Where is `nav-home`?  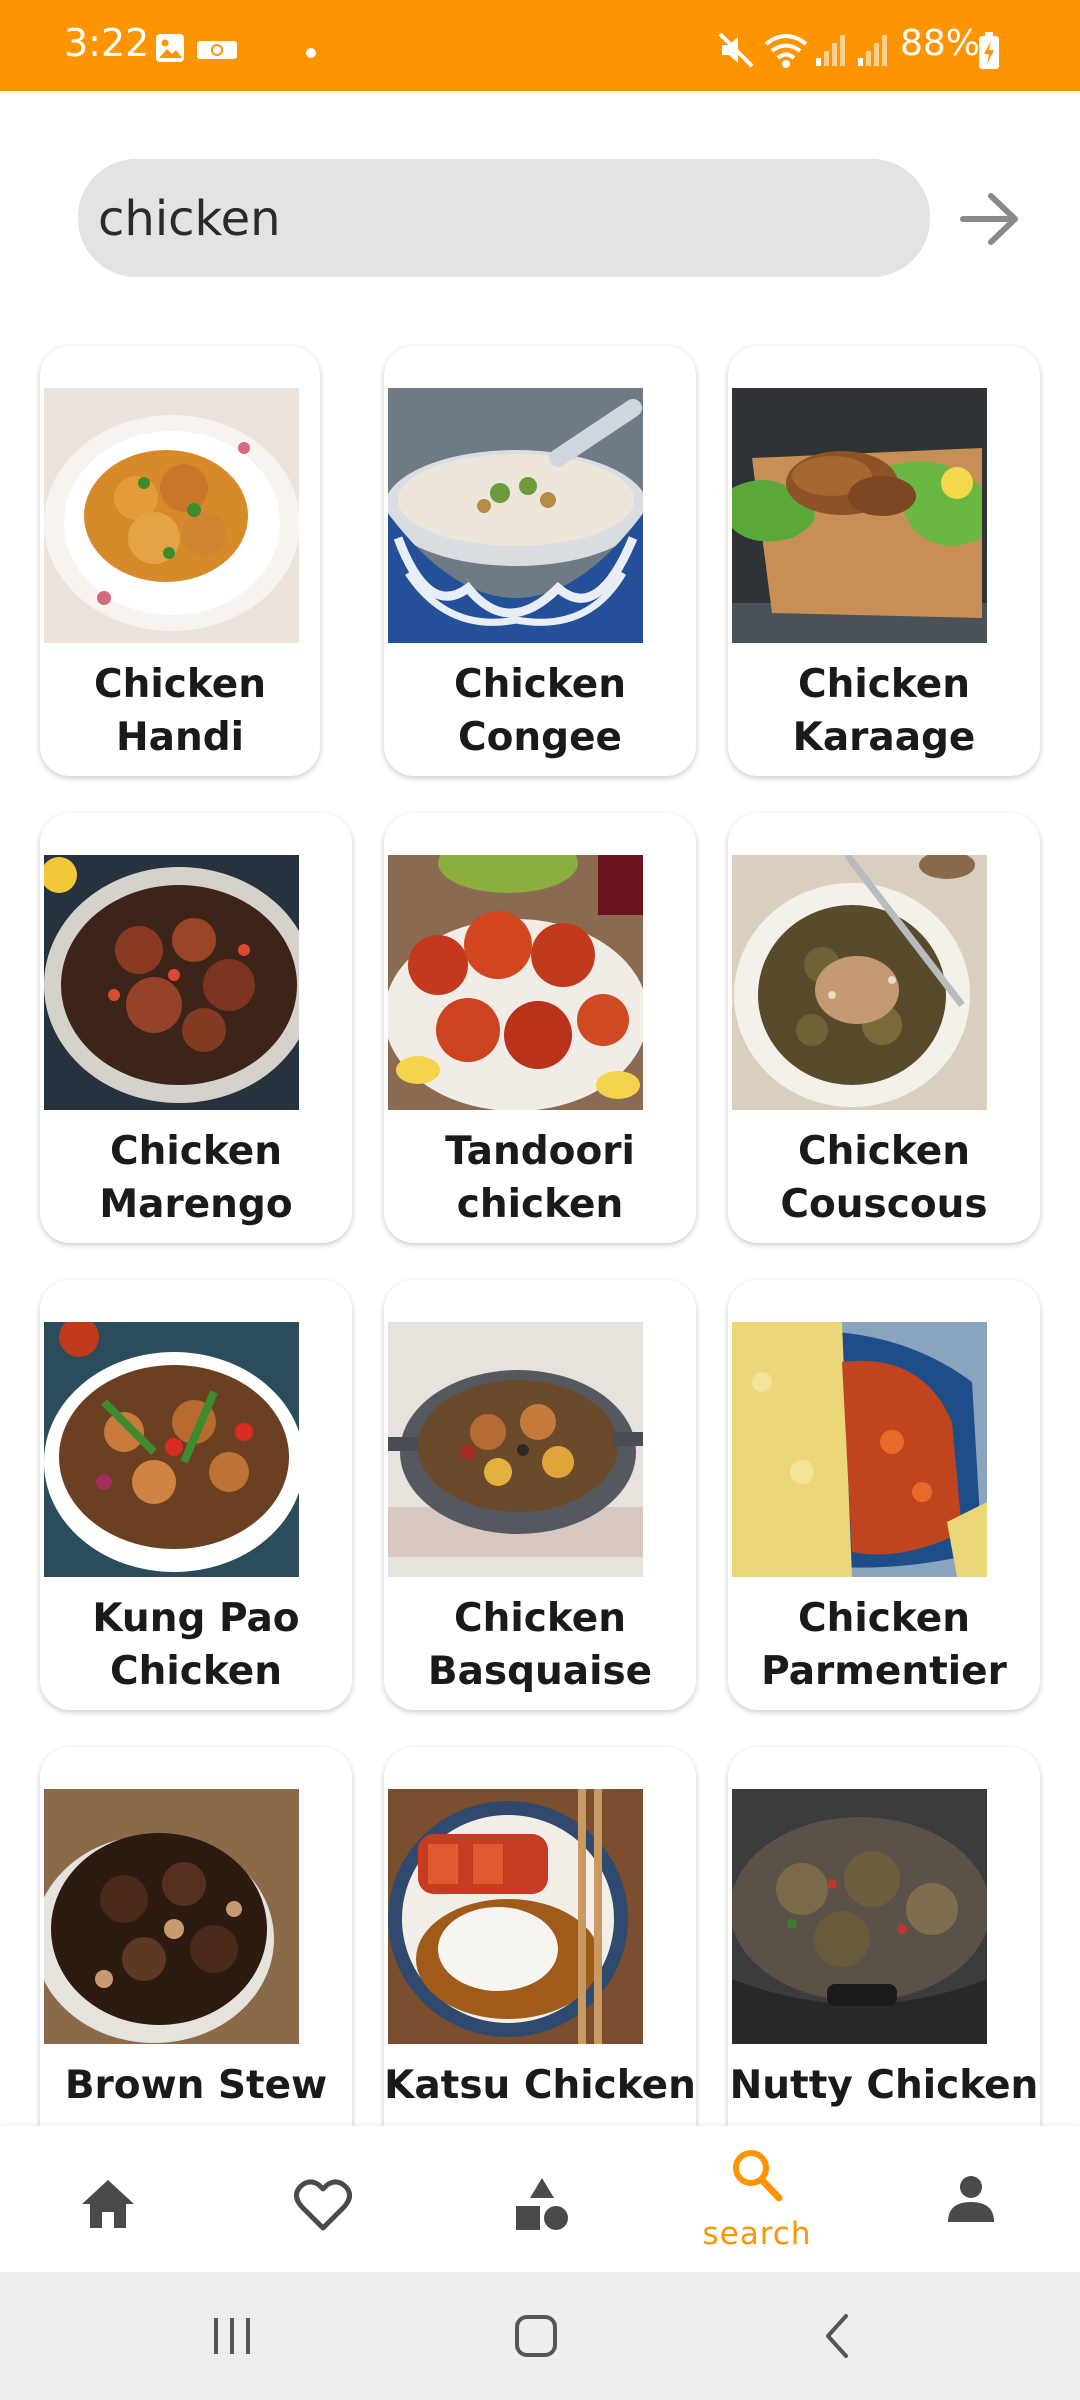 nav-home is located at coordinates (110, 2199).